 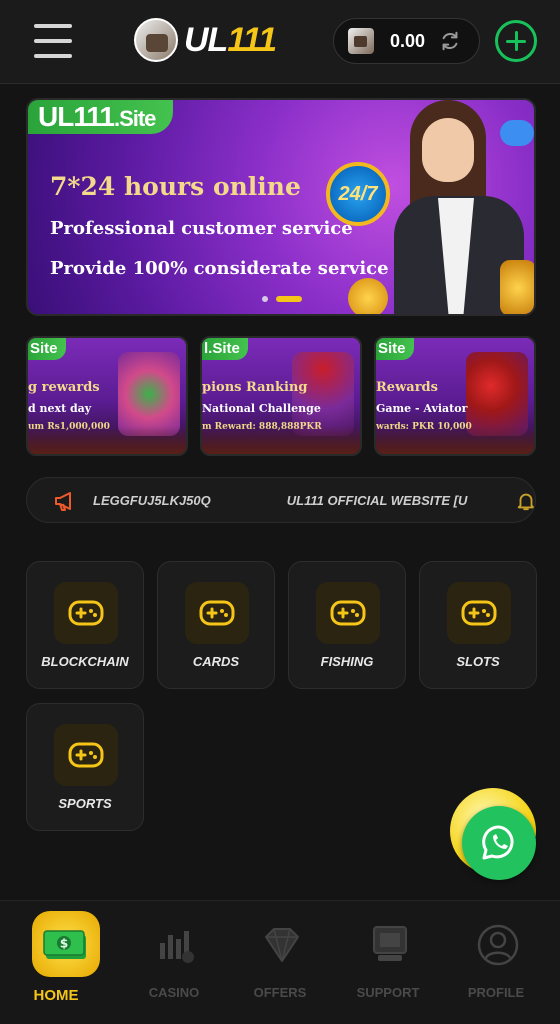 What do you see at coordinates (261, 408) in the screenshot?
I see `promo-subtitle: National Challenge` at bounding box center [261, 408].